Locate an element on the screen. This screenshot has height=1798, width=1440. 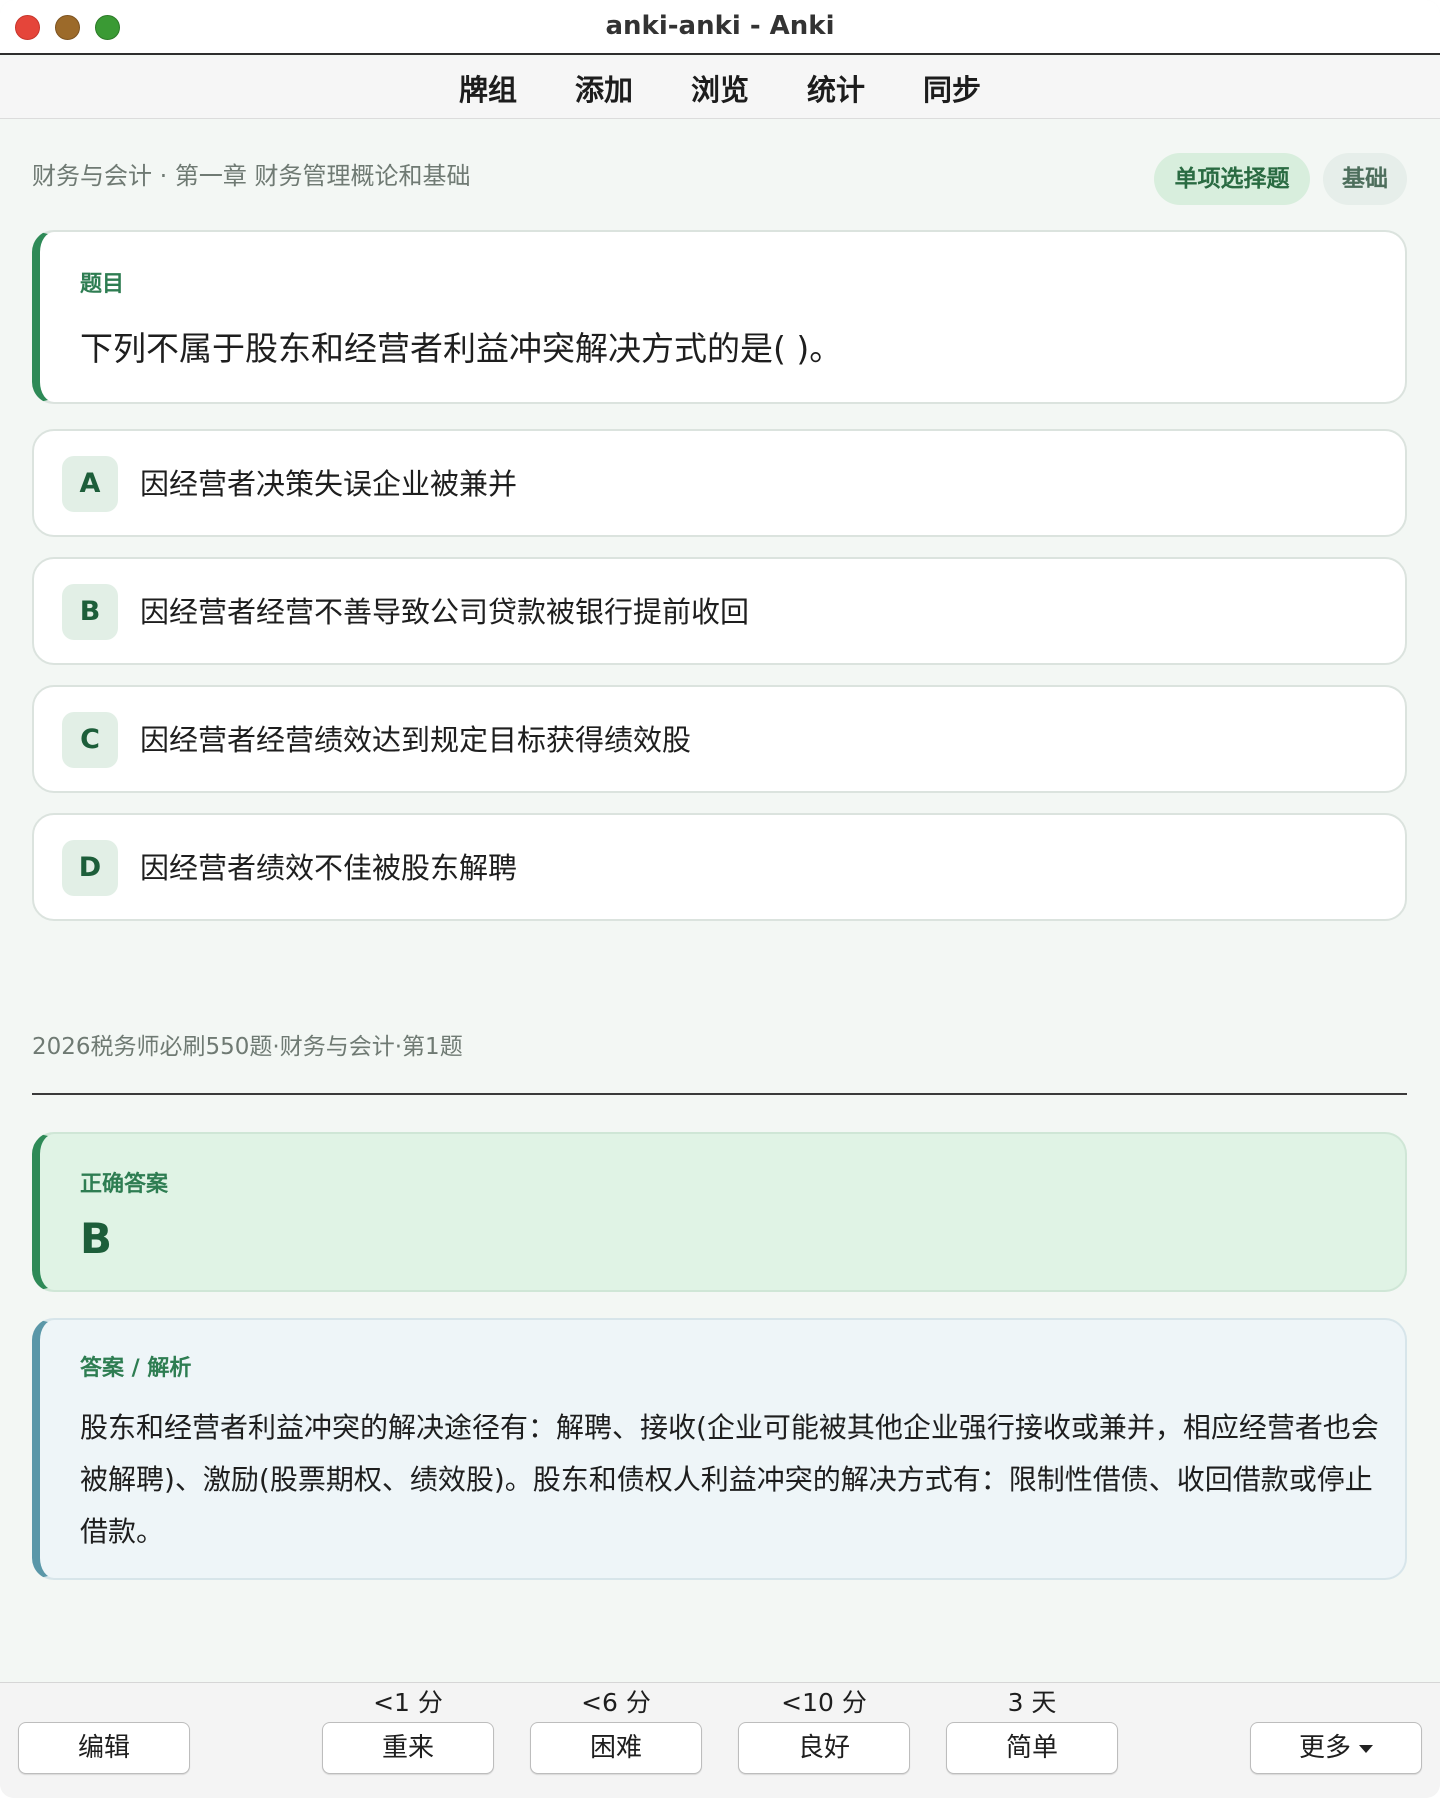
answer-label: 正确答案 is located at coordinates (124, 1184).